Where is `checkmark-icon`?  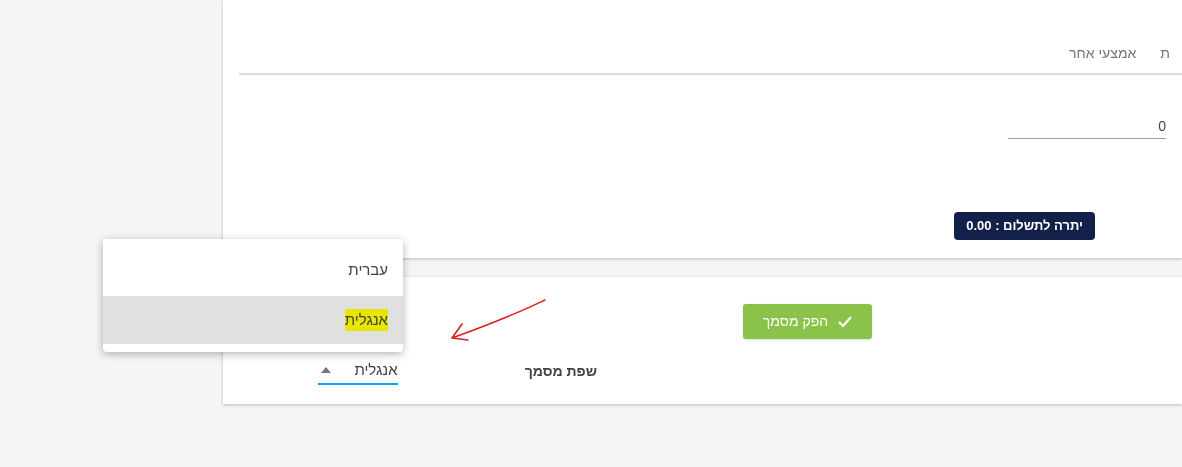 checkmark-icon is located at coordinates (845, 321).